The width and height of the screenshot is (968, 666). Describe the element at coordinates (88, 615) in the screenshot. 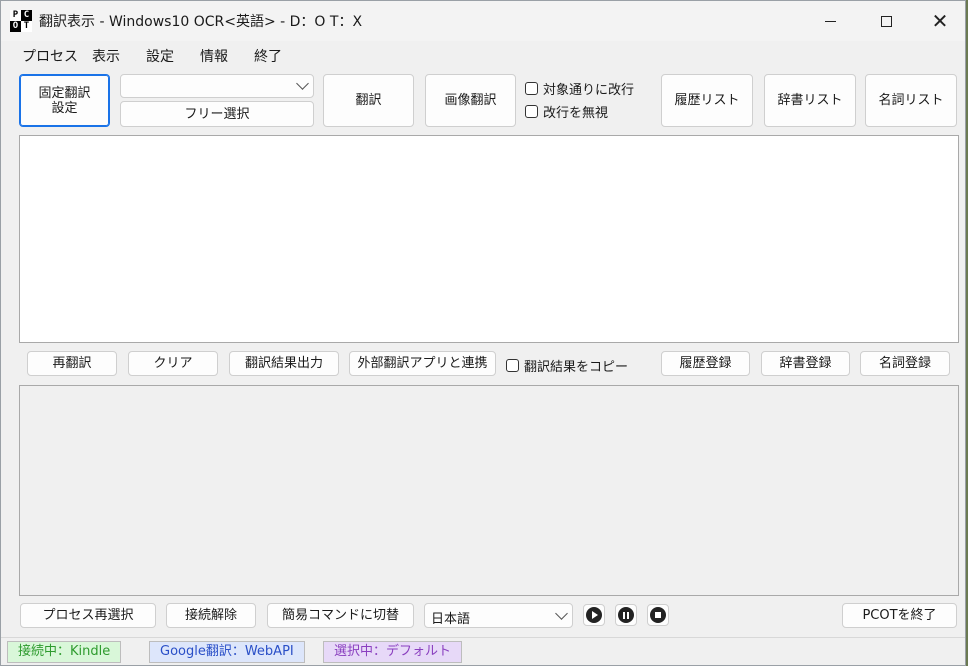

I see `reselect-process-button: プロセス再選択` at that location.